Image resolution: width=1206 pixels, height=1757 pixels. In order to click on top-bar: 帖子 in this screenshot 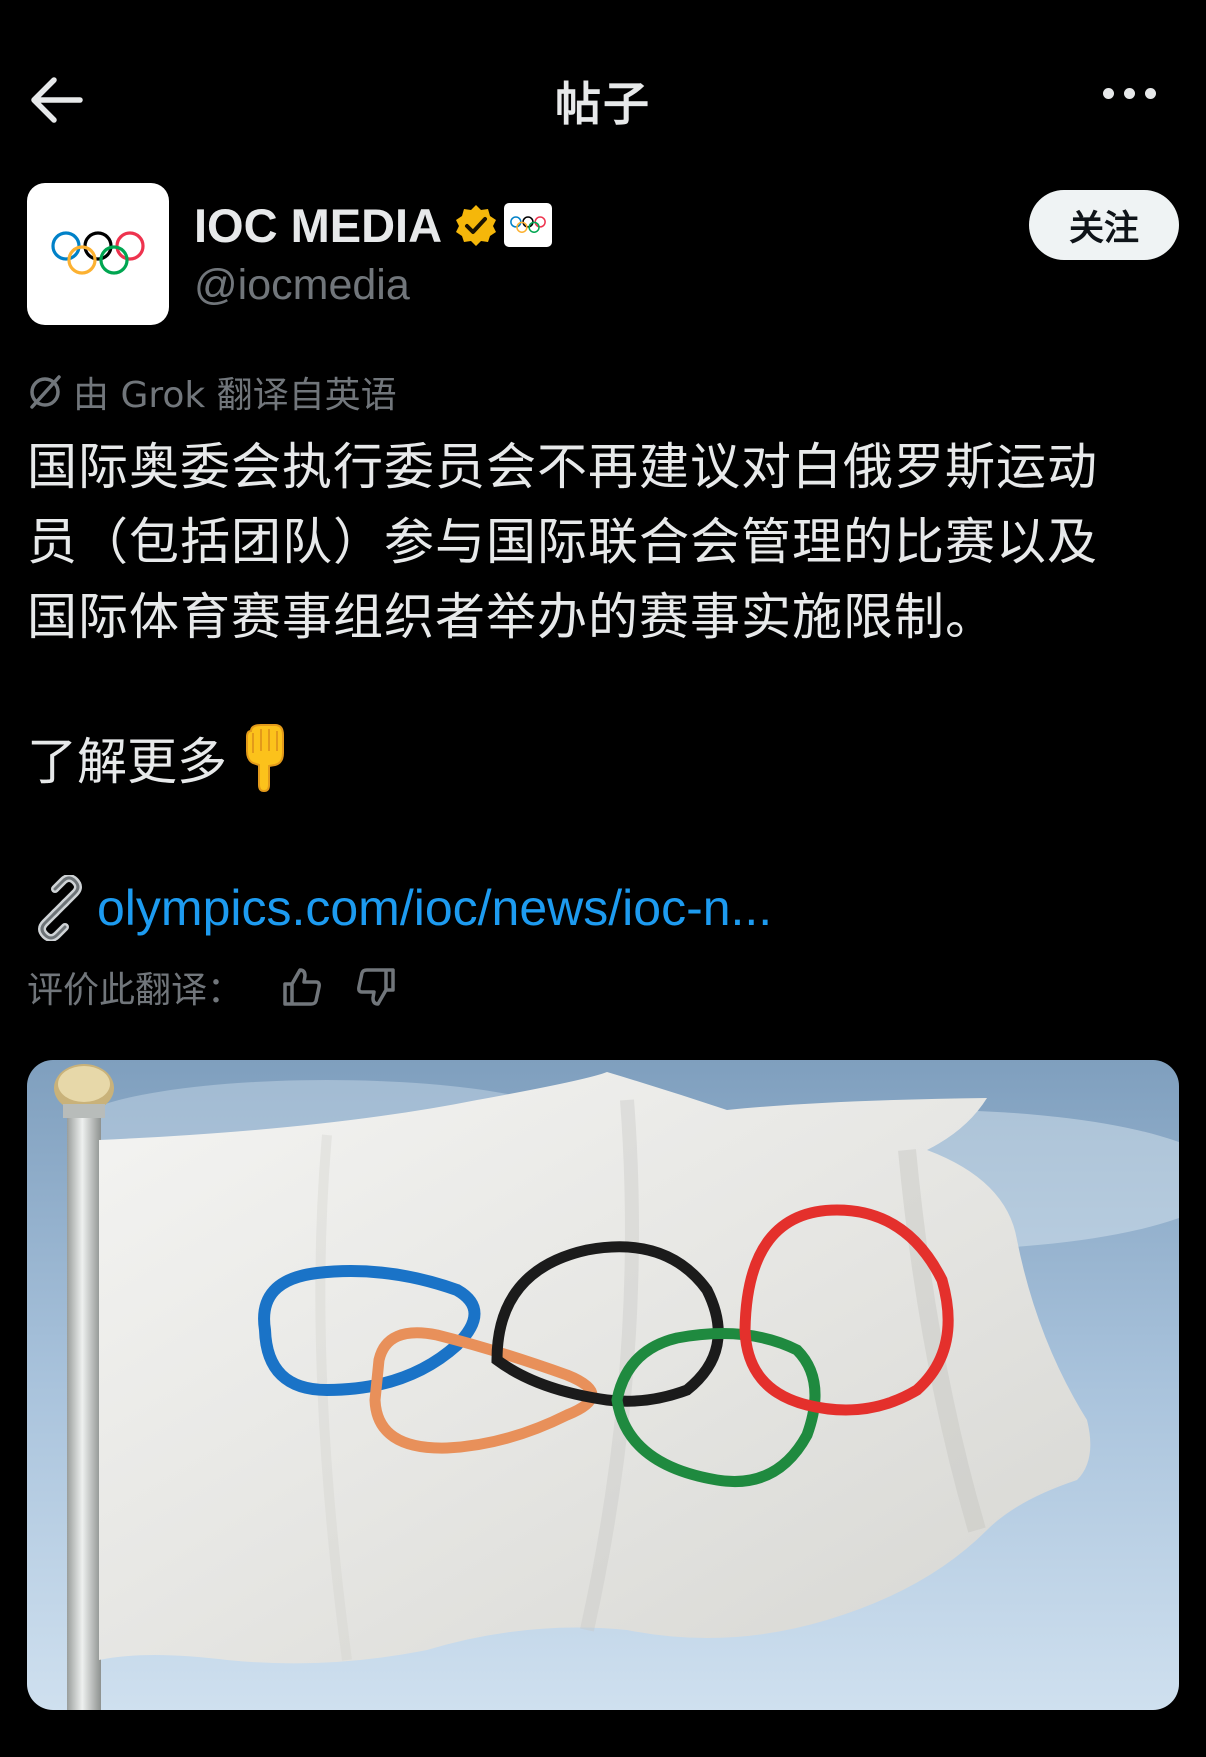, I will do `click(603, 100)`.